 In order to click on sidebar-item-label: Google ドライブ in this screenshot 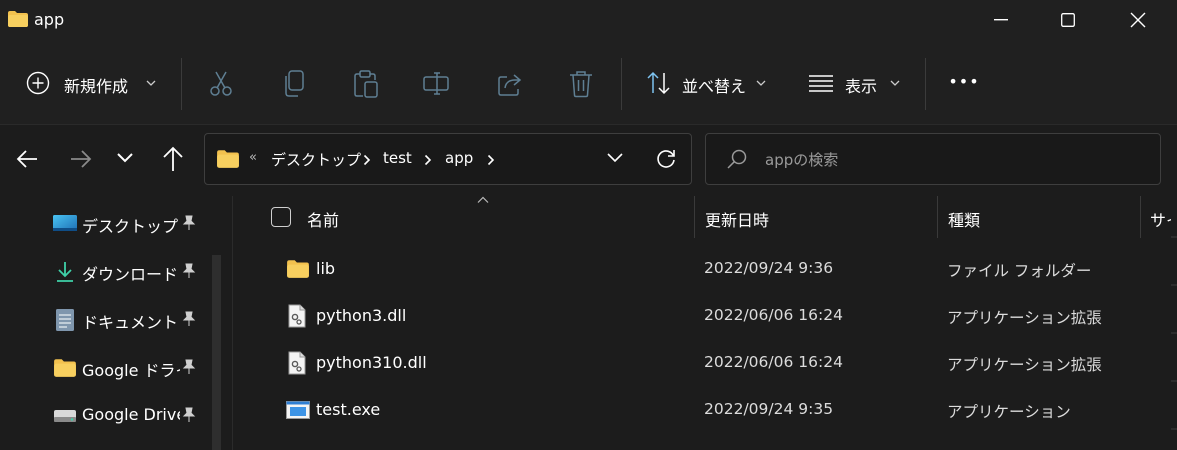, I will do `click(131, 370)`.